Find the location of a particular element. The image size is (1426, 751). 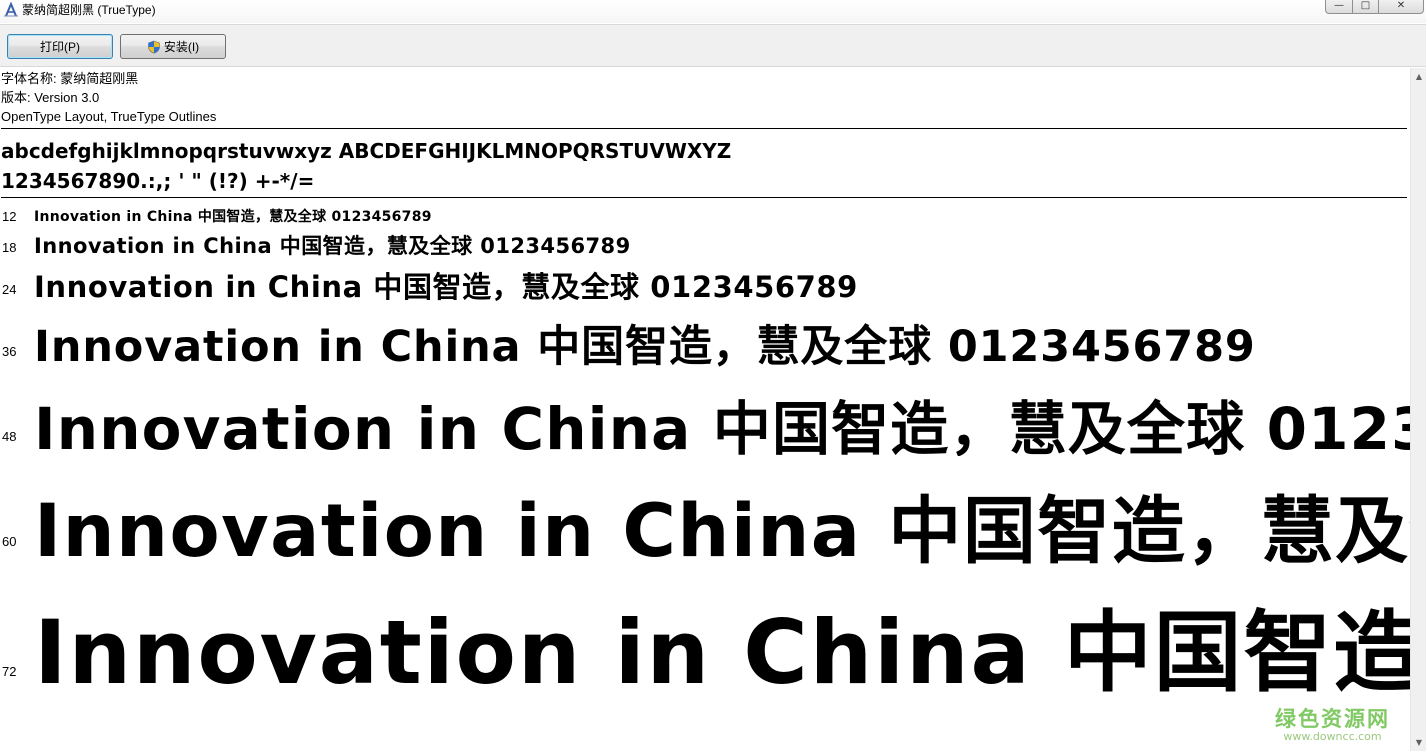

close-icon: ✕ is located at coordinates (1401, 5).